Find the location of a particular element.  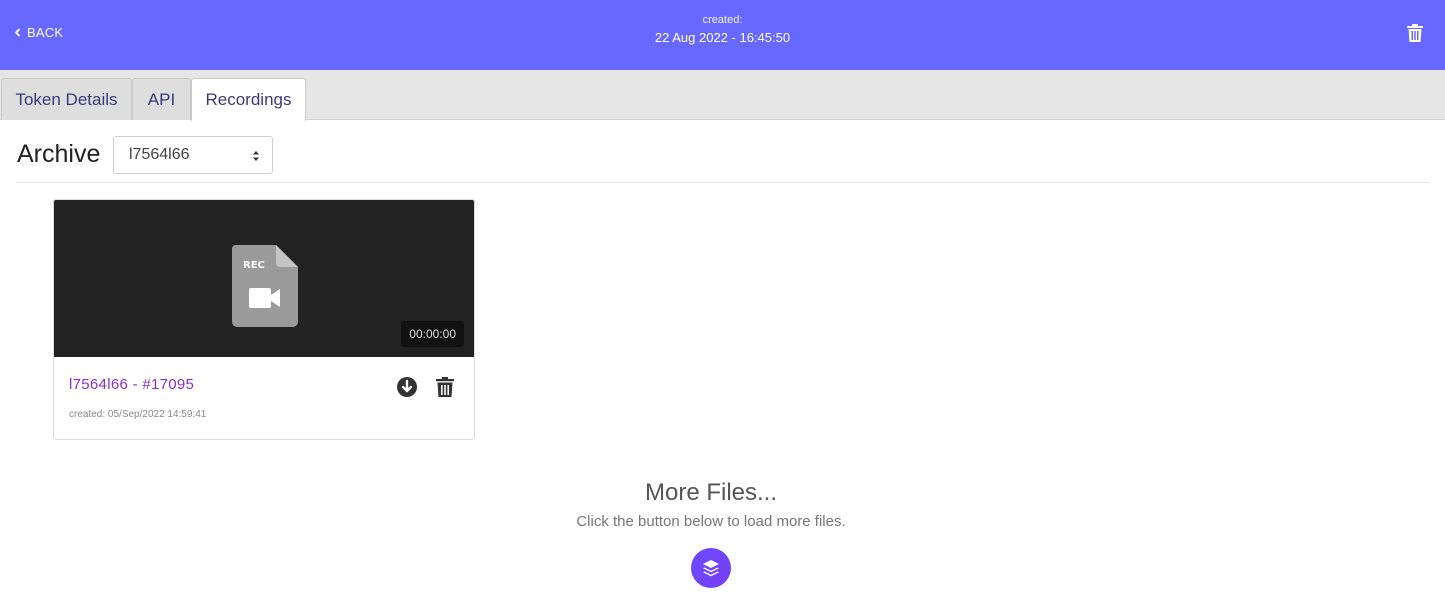

tab-label: Token Details is located at coordinates (66, 99).